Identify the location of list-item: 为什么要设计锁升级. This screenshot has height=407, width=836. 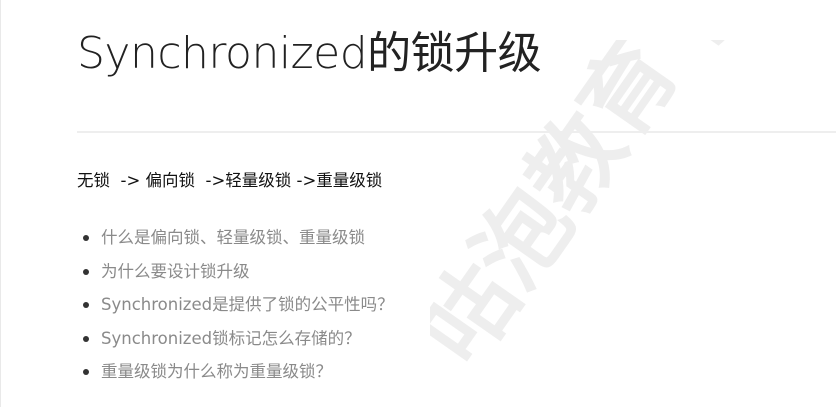
(235, 275).